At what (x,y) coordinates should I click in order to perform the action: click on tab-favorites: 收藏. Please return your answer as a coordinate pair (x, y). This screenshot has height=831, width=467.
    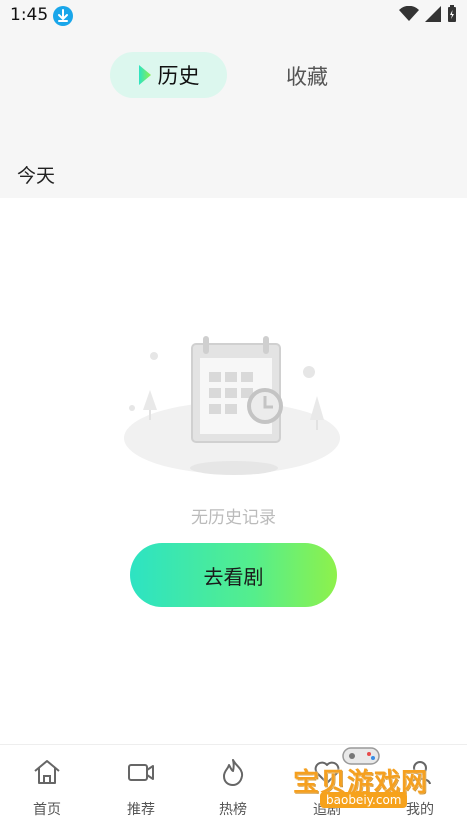
    Looking at the image, I should click on (307, 76).